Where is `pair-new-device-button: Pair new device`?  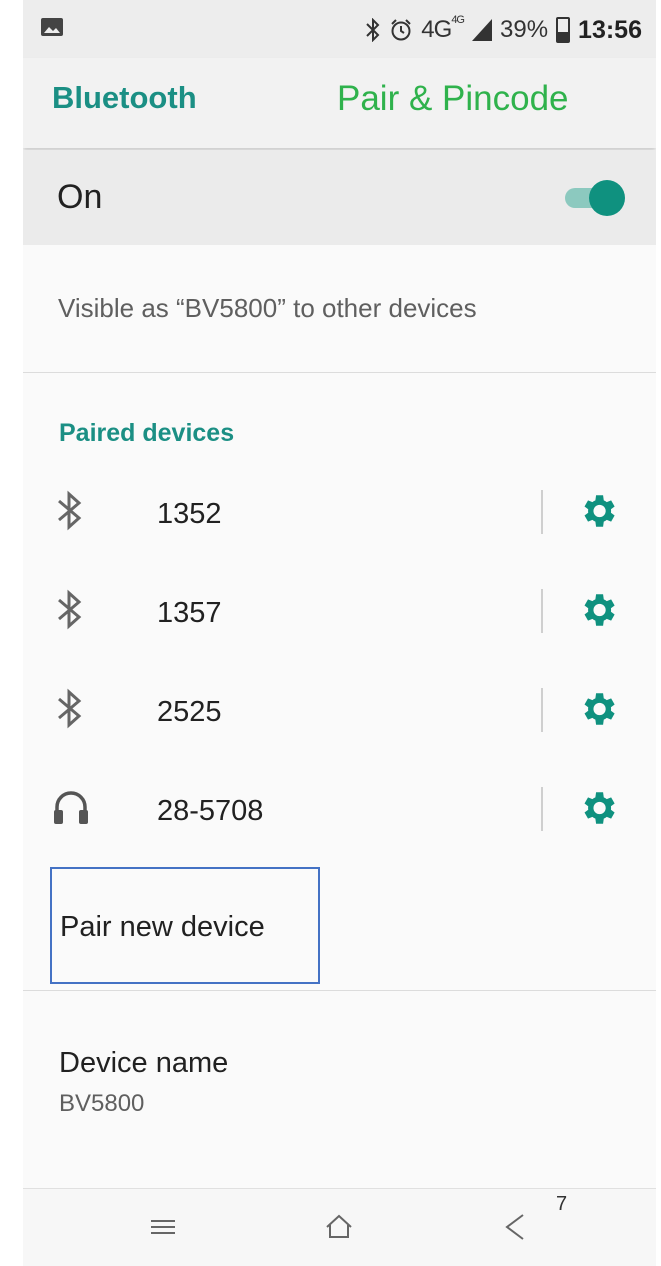 pair-new-device-button: Pair new device is located at coordinates (185, 925).